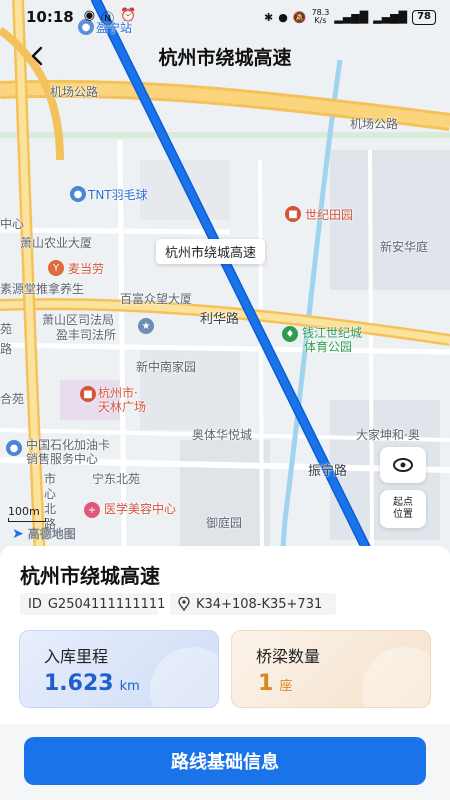 Image resolution: width=450 pixels, height=800 pixels. I want to click on map-provider-logo: ➤ 高德地图, so click(44, 533).